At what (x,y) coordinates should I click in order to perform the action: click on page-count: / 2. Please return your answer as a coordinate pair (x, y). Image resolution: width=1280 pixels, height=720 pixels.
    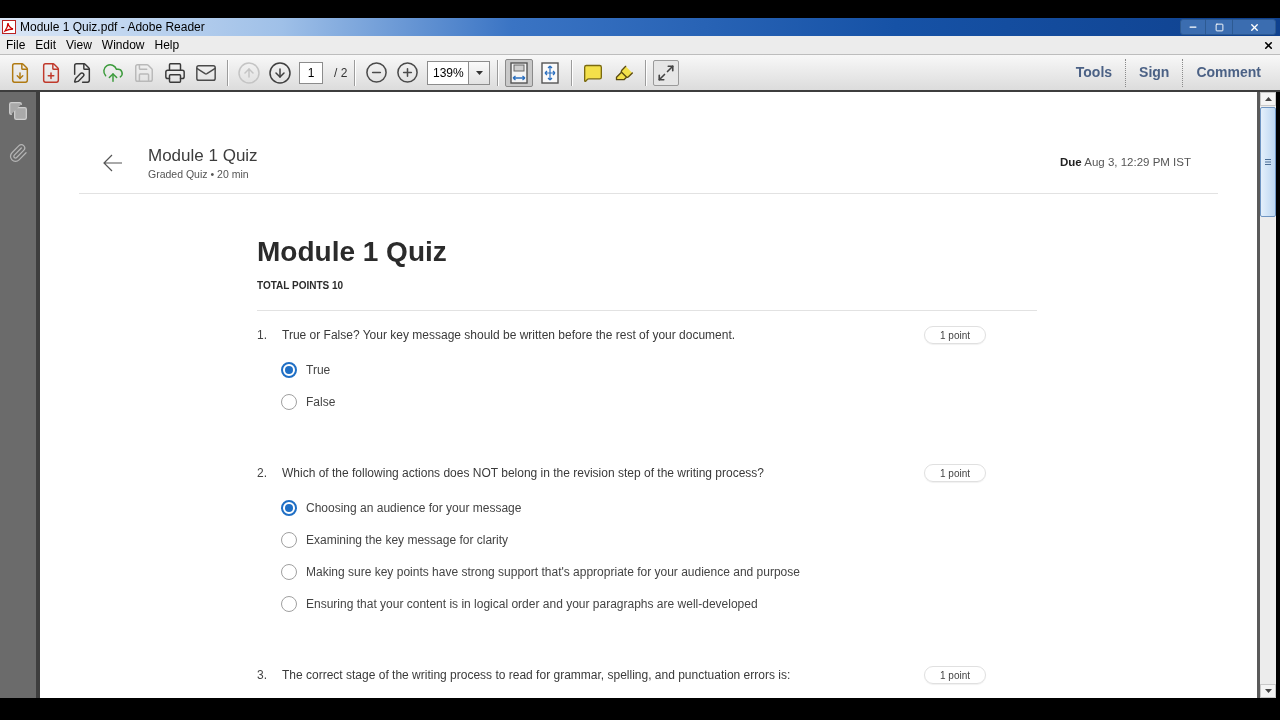
    Looking at the image, I should click on (341, 73).